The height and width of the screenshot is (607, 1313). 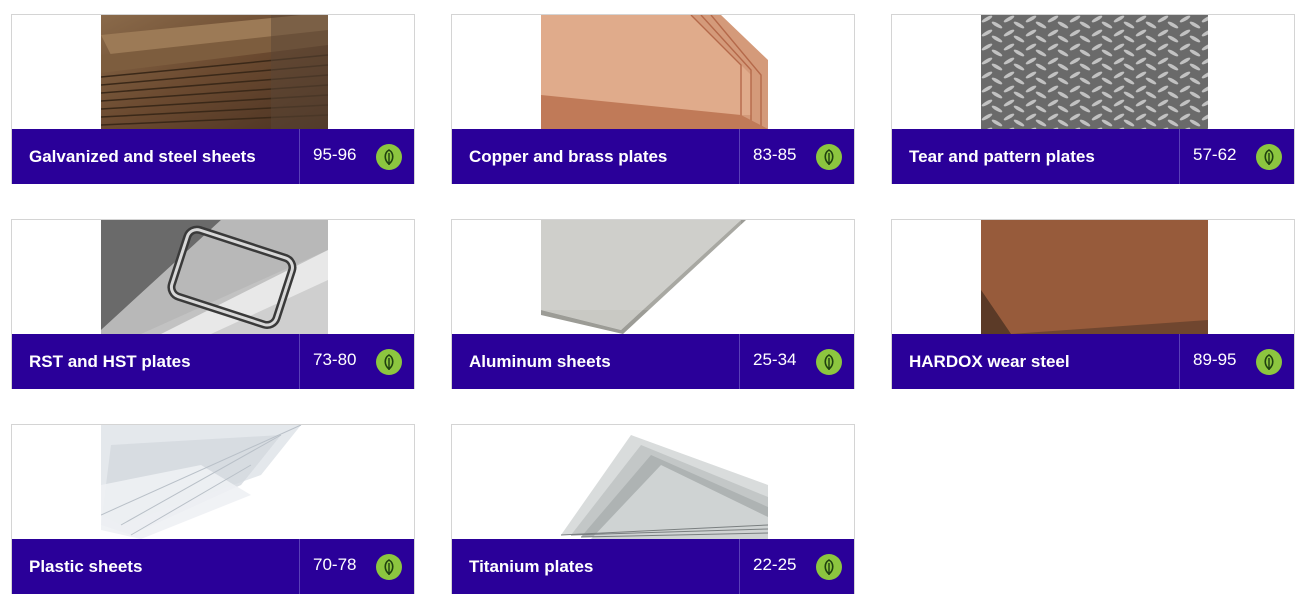 What do you see at coordinates (1215, 359) in the screenshot?
I see `page-range: 89-95` at bounding box center [1215, 359].